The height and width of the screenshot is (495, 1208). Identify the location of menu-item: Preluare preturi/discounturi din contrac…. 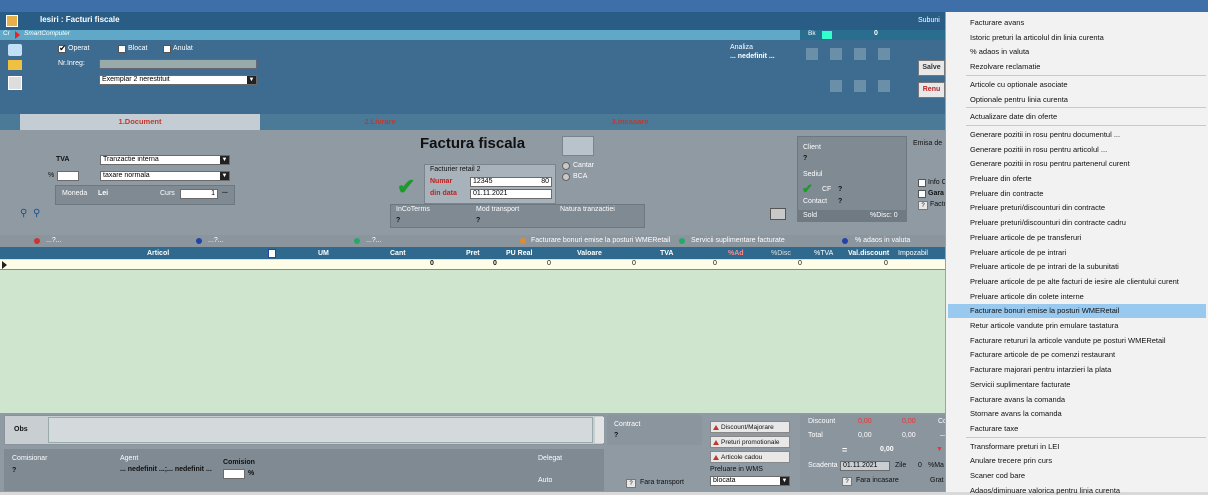
(1048, 222).